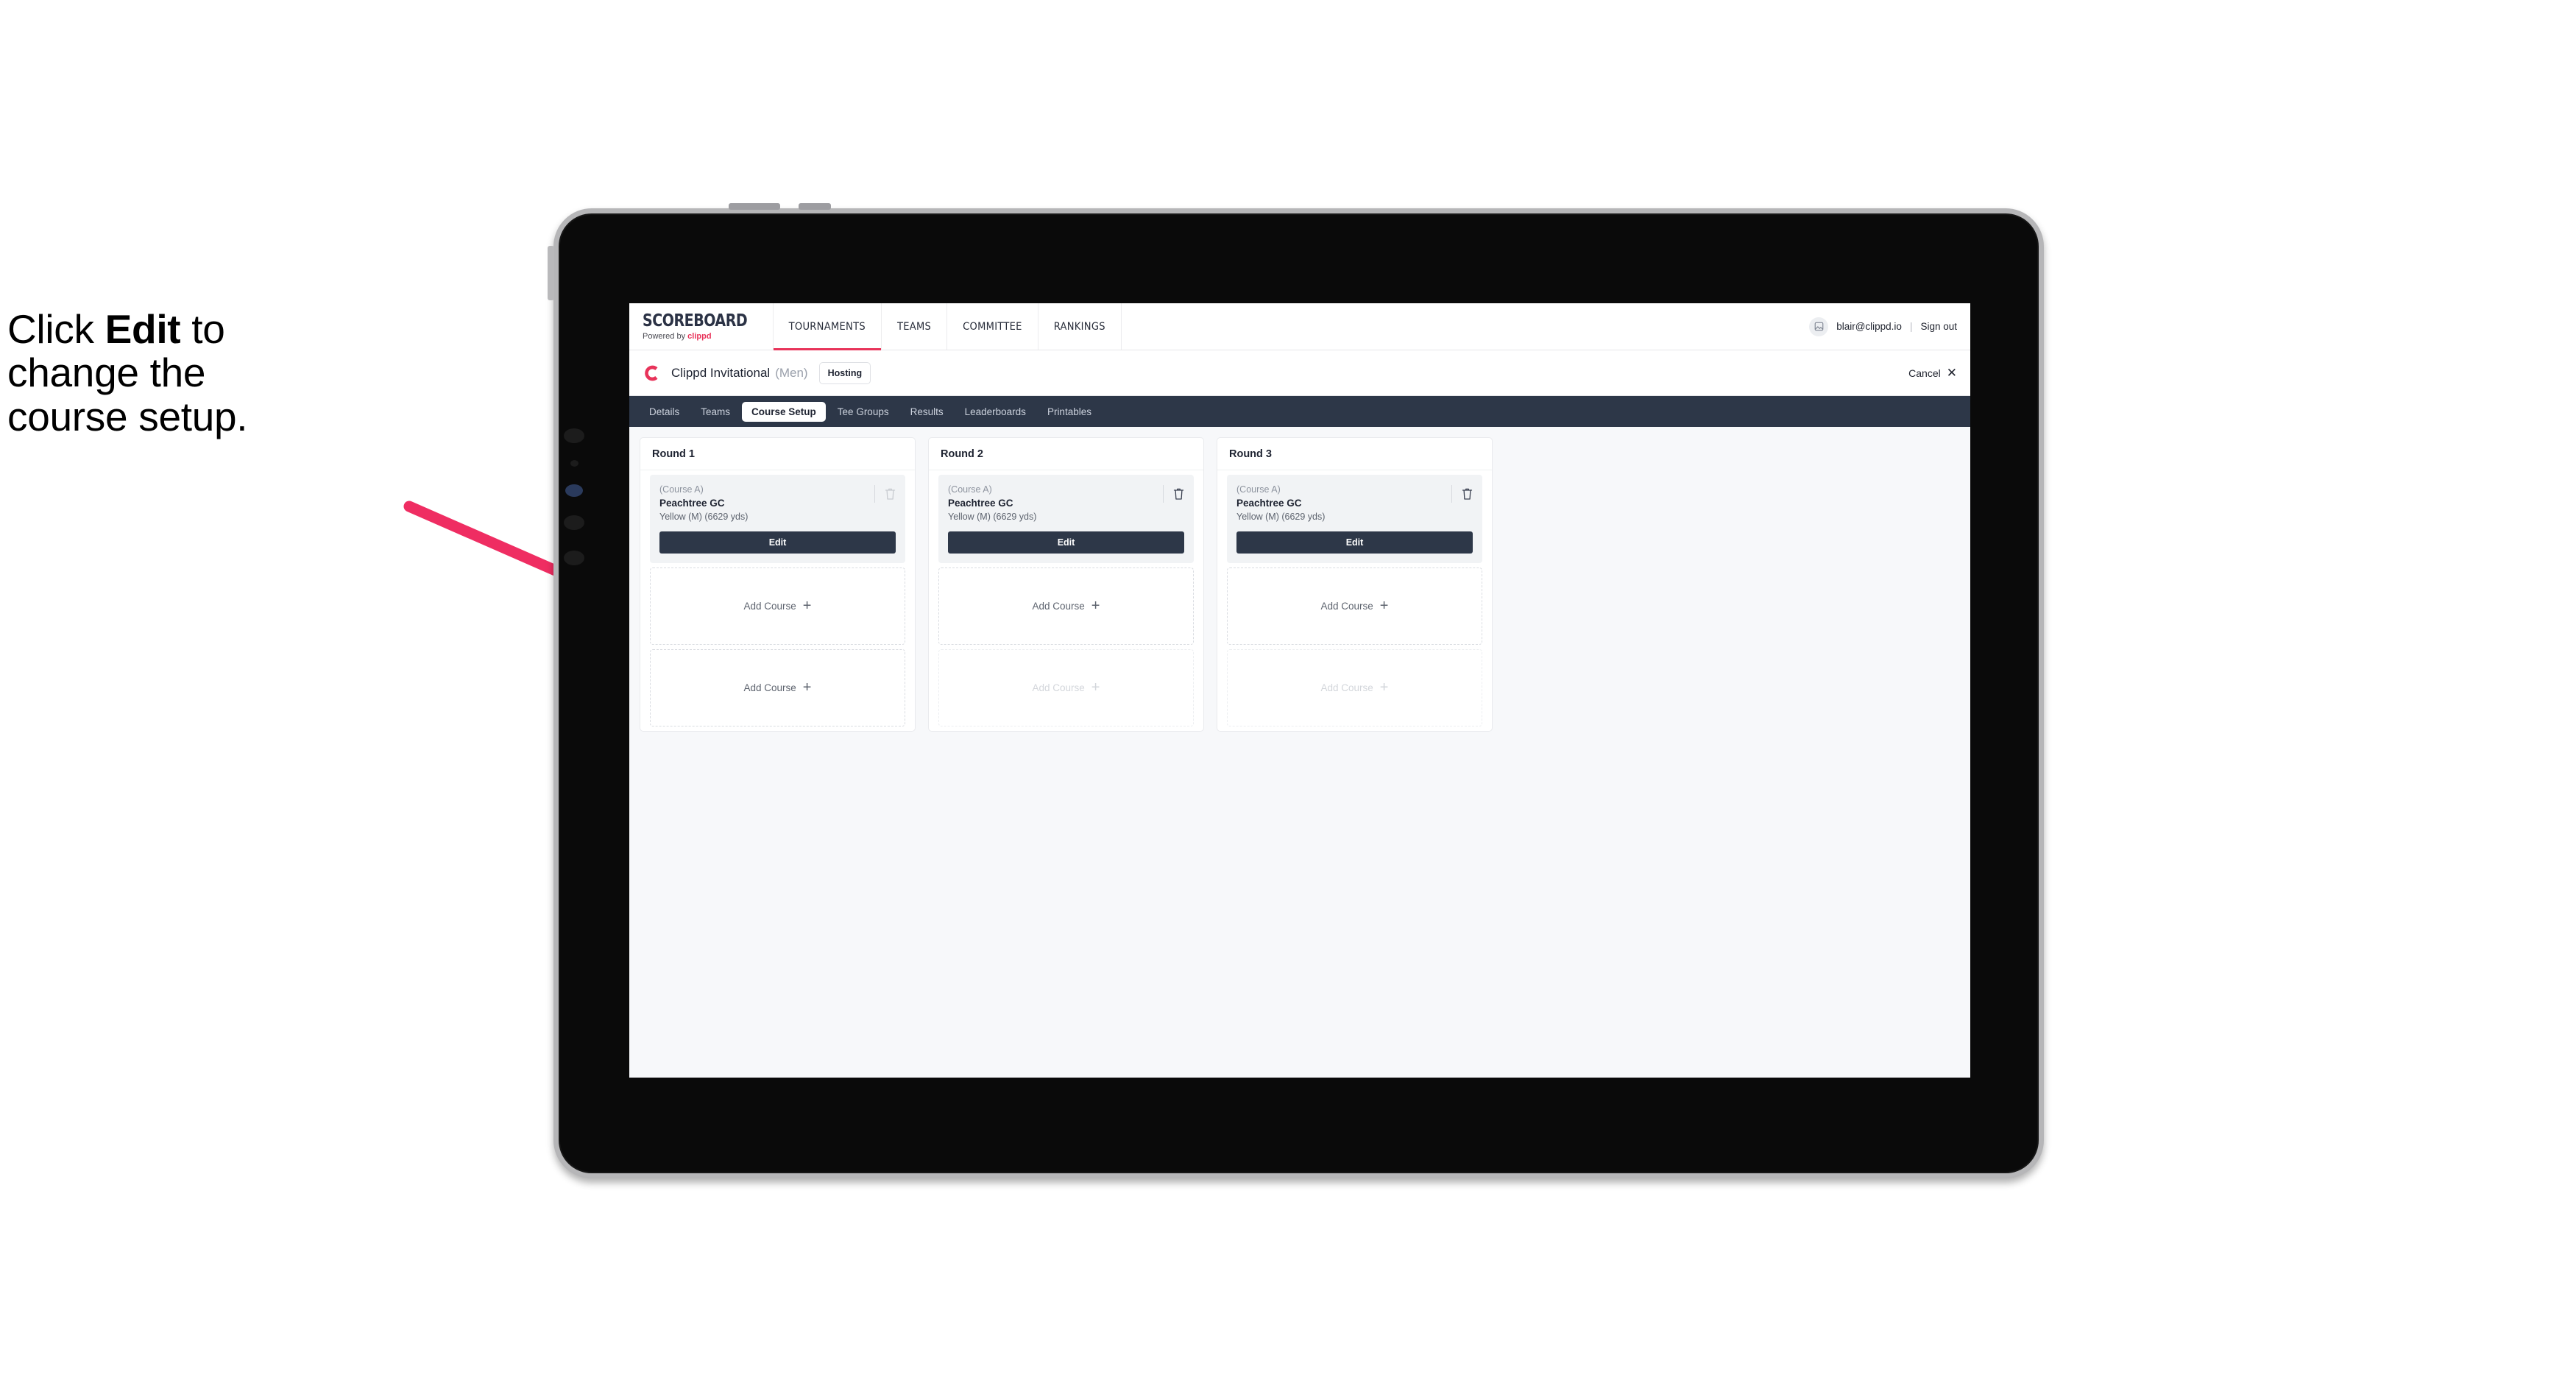  I want to click on tab-leaderboards: Leaderboards, so click(995, 412).